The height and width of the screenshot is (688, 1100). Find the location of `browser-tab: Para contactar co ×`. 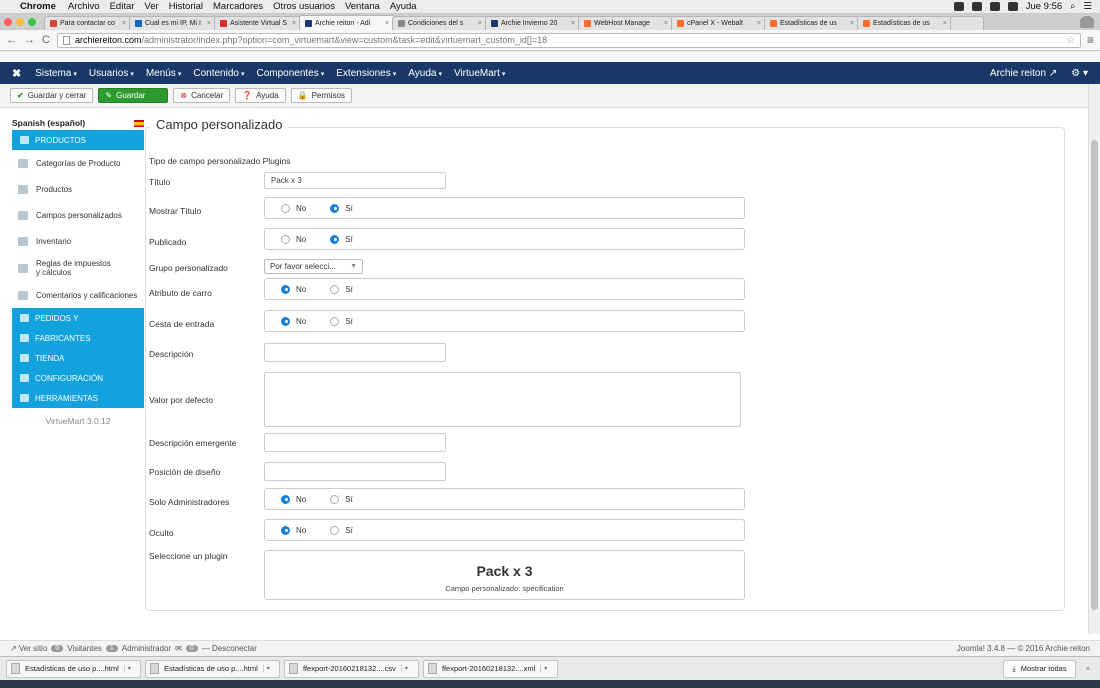

browser-tab: Para contactar co × is located at coordinates (88, 23).